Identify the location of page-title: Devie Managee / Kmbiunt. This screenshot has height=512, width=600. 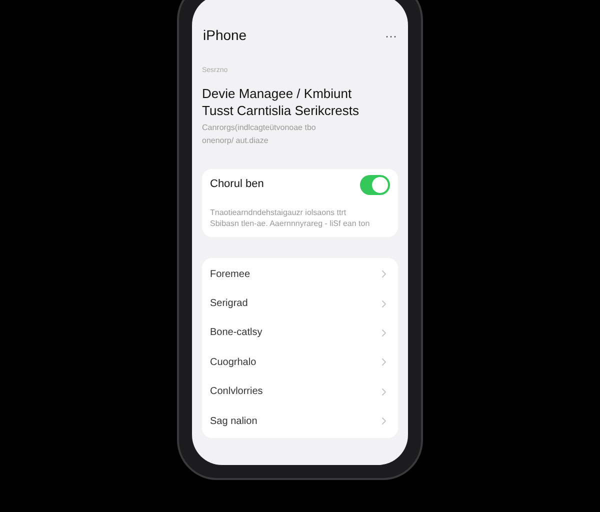
(277, 93).